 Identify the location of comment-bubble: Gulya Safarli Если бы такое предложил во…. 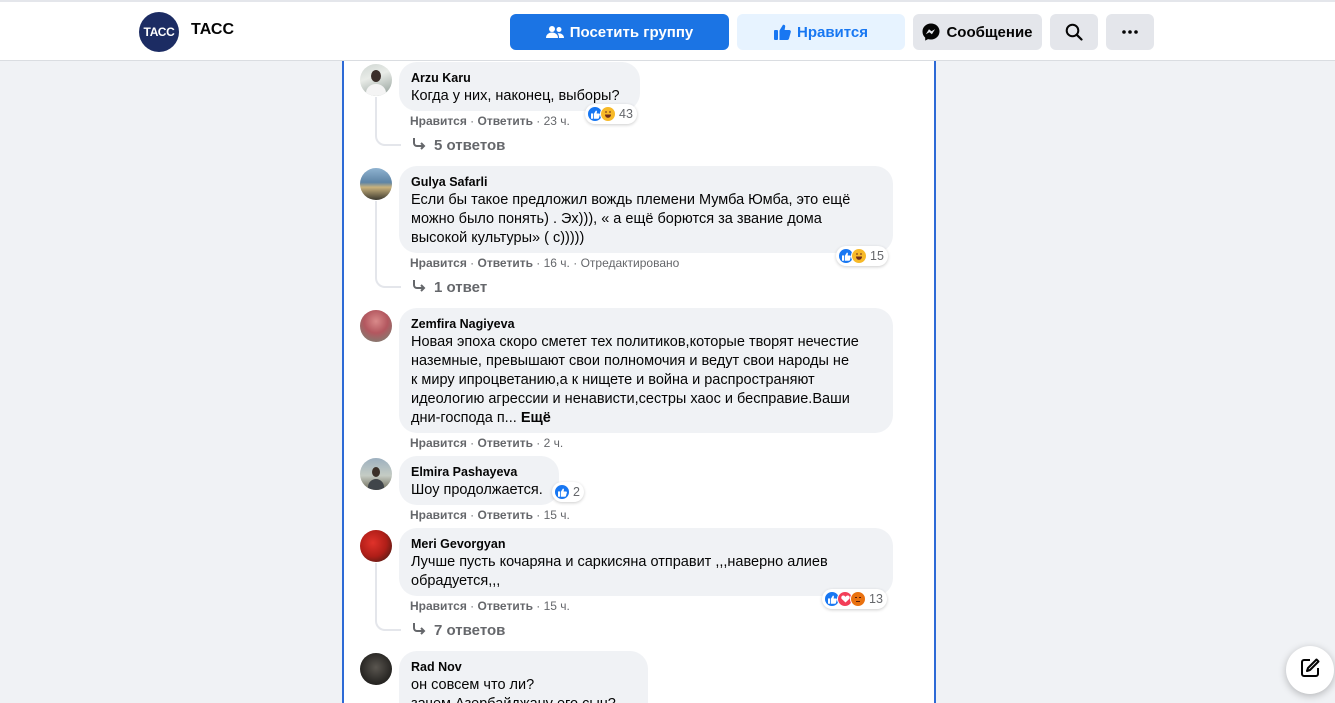
(646, 209).